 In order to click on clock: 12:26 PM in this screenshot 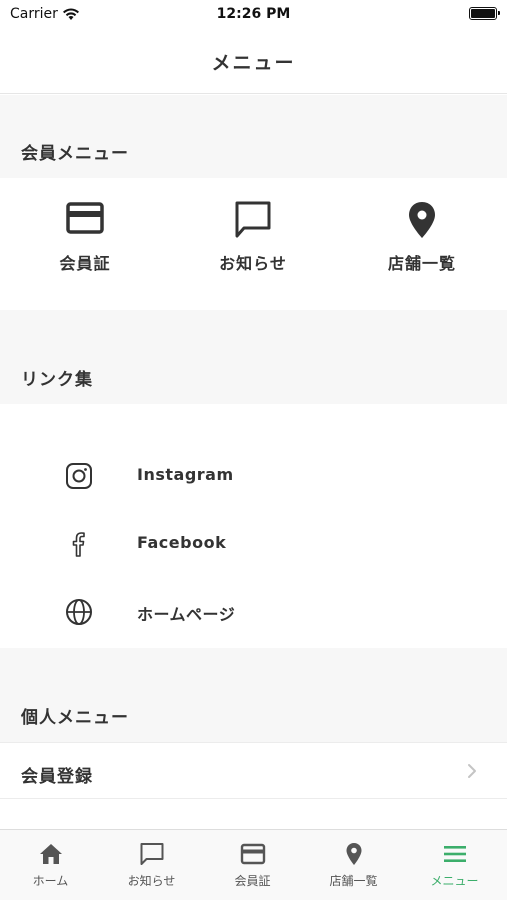, I will do `click(253, 14)`.